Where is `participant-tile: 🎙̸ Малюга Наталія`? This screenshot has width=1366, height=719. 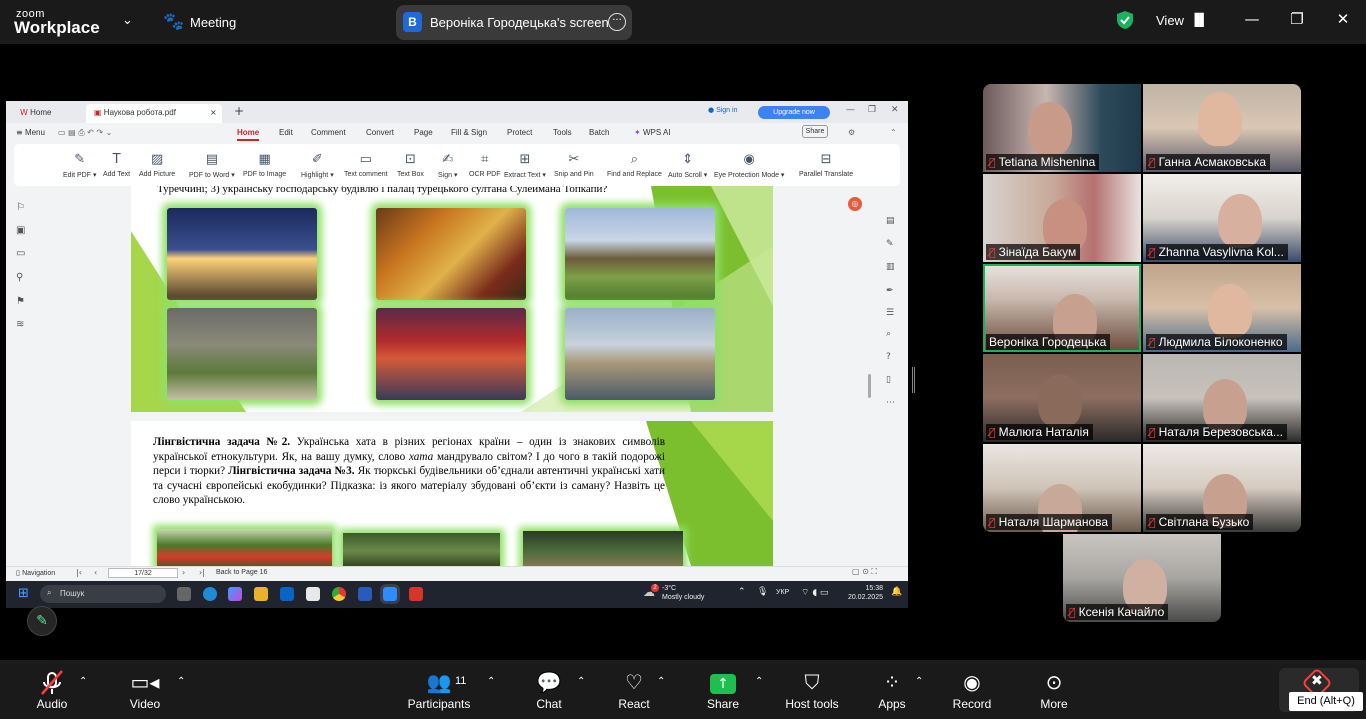 participant-tile: 🎙̸ Малюга Наталія is located at coordinates (1062, 398).